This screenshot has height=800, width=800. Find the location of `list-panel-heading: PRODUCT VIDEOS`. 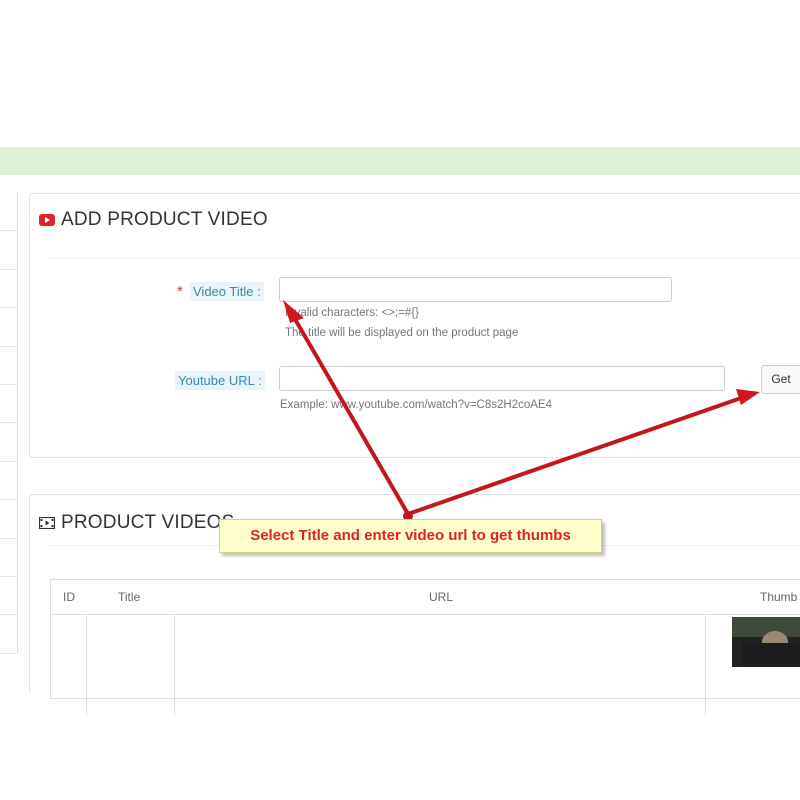

list-panel-heading: PRODUCT VIDEOS is located at coordinates (136, 523).